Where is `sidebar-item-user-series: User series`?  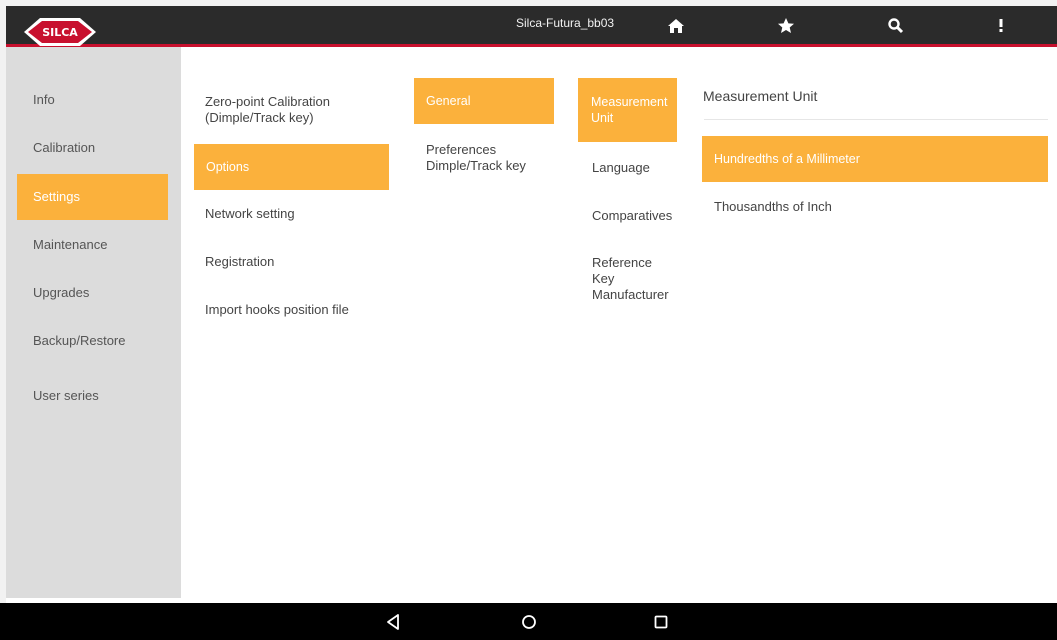 sidebar-item-user-series: User series is located at coordinates (92, 396).